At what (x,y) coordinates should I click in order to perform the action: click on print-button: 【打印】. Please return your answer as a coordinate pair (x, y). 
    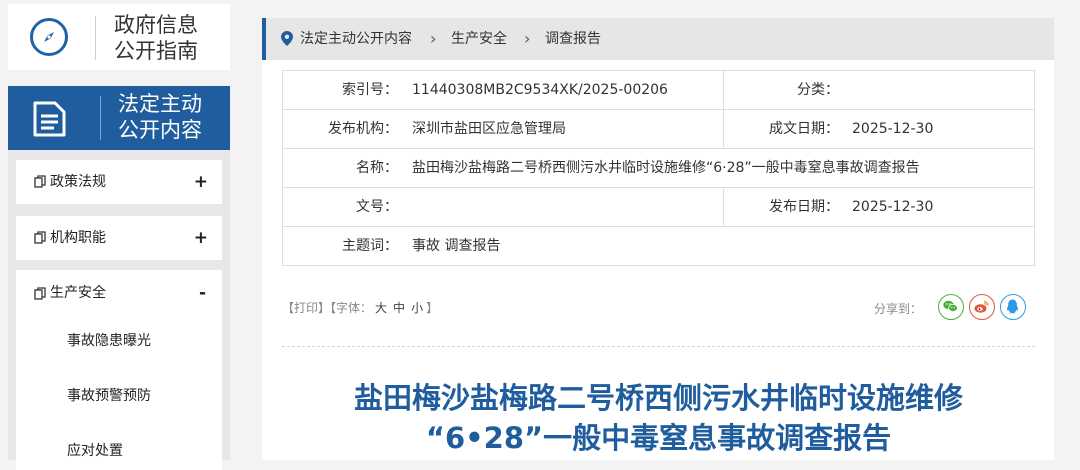
    Looking at the image, I should click on (306, 308).